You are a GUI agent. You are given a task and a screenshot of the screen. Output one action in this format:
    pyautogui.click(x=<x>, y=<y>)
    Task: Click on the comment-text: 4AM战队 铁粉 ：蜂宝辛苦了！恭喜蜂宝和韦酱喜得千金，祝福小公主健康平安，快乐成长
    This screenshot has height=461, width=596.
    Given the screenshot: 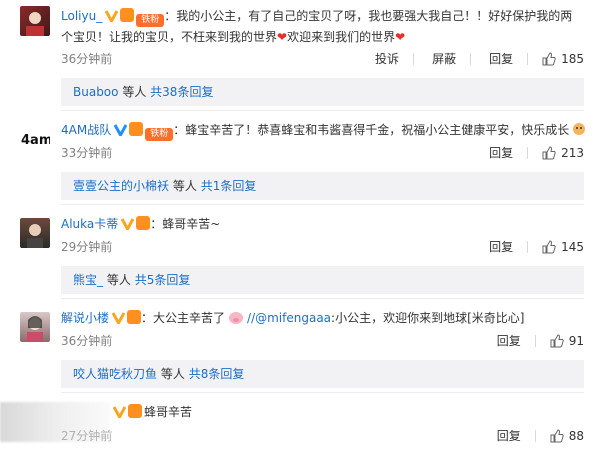 What is the action you would take?
    pyautogui.click(x=323, y=131)
    